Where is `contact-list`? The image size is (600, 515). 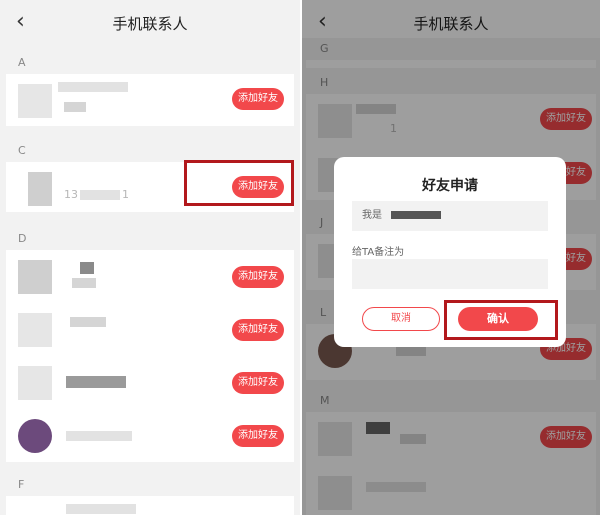 contact-list is located at coordinates (150, 505).